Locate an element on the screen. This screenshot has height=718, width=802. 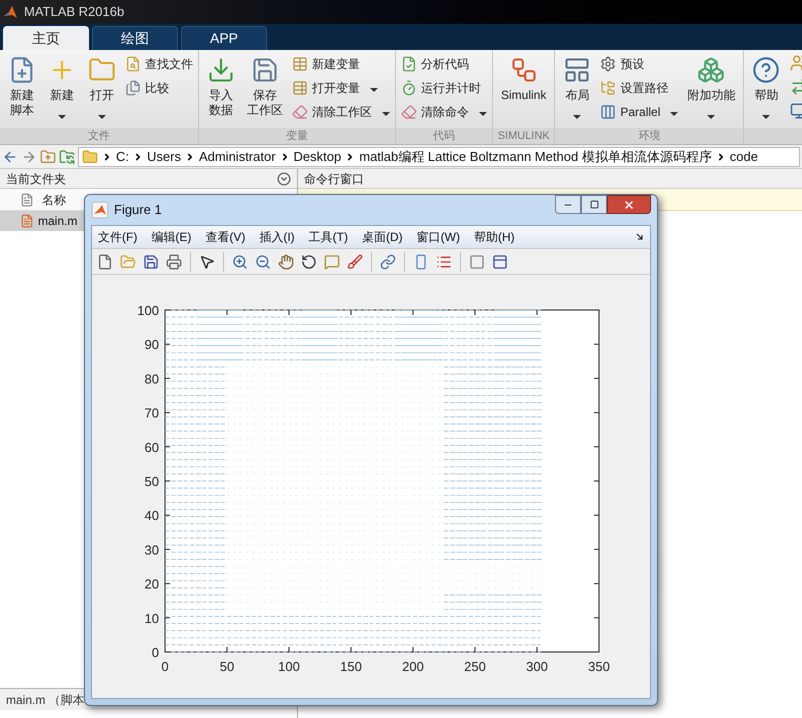
menu-item: 桌面(D) is located at coordinates (382, 237).